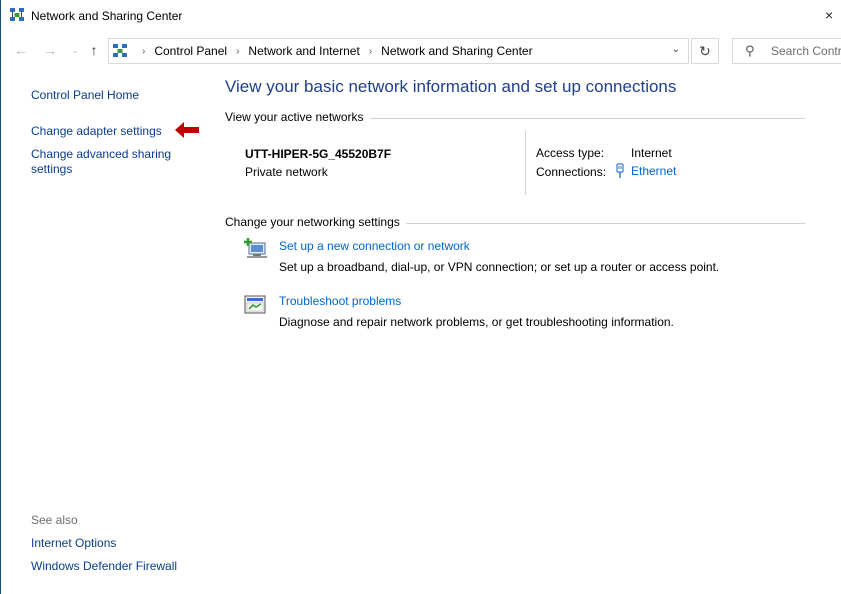  I want to click on breadcrumb-network-sharing-center: Network and Sharing Center, so click(456, 51).